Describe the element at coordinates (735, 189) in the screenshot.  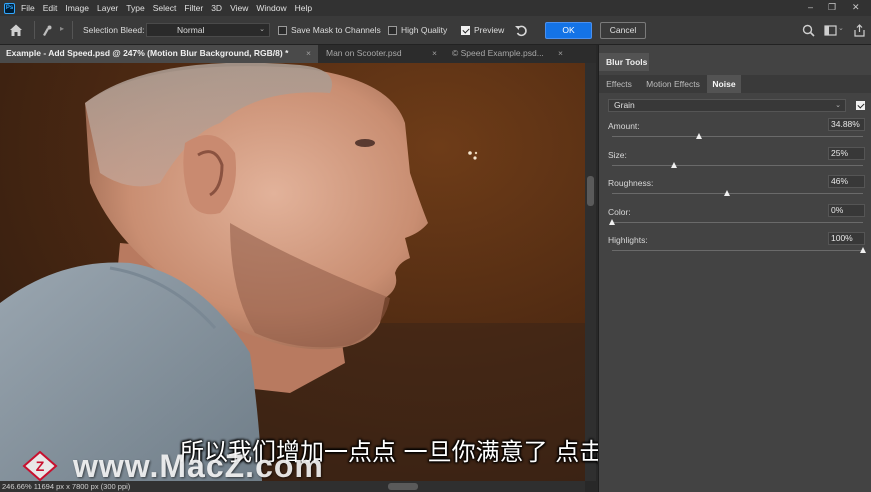
I see `noise-param-row: Roughness: 46%` at that location.